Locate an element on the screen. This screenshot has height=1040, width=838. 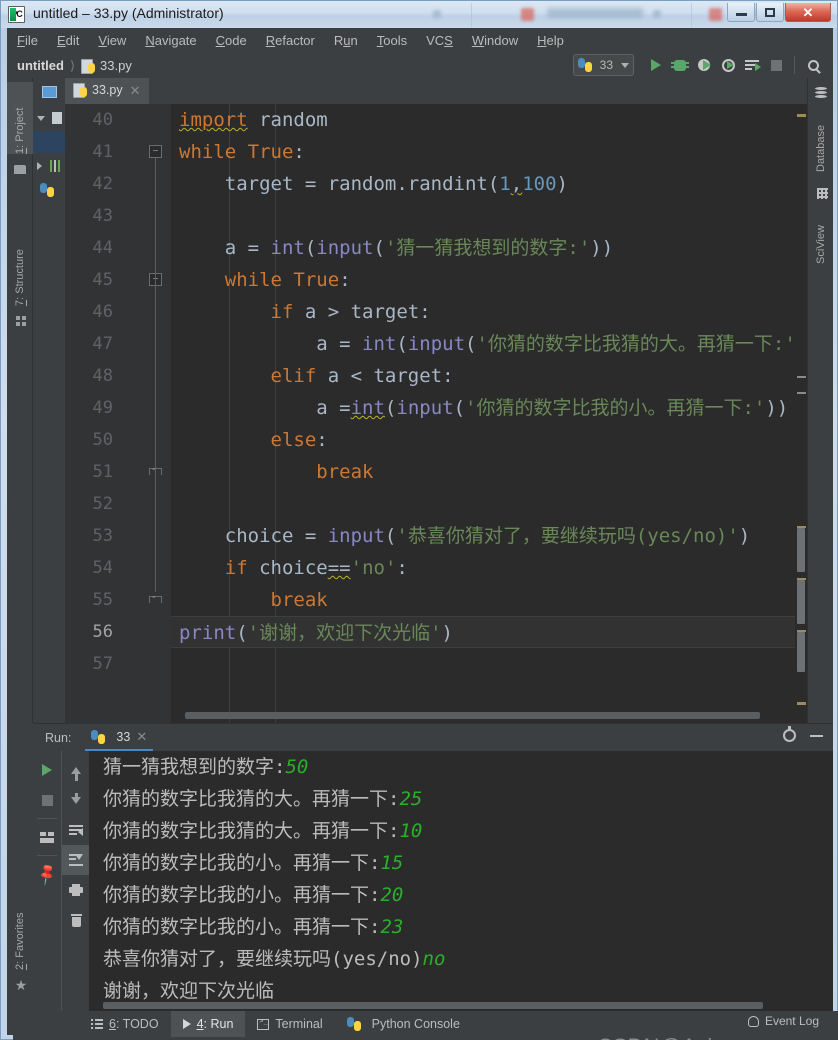
print-button is located at coordinates (76, 890).